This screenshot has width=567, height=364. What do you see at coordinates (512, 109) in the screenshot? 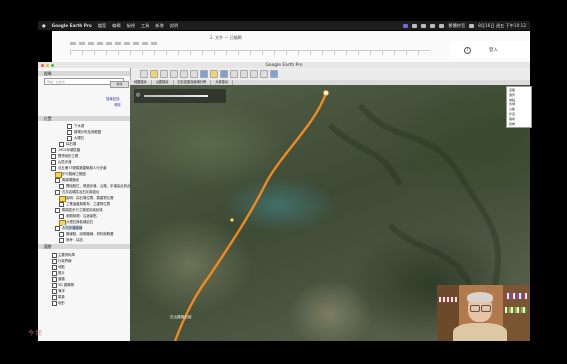
I see `legend-item: 山脈` at bounding box center [512, 109].